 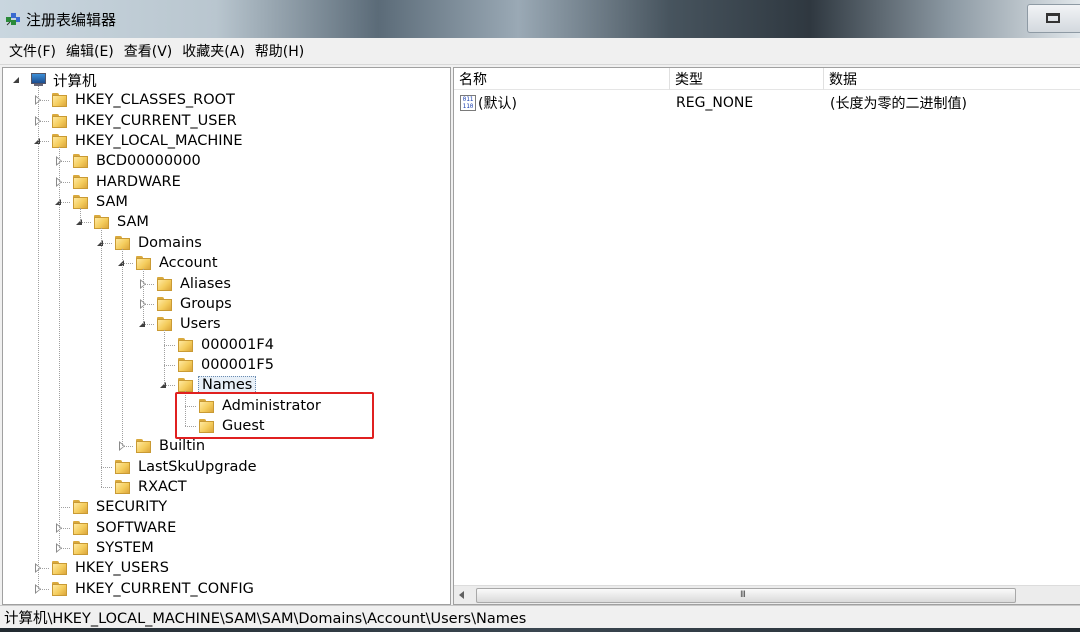 I want to click on tree-item: 000001F4, so click(x=227, y=345).